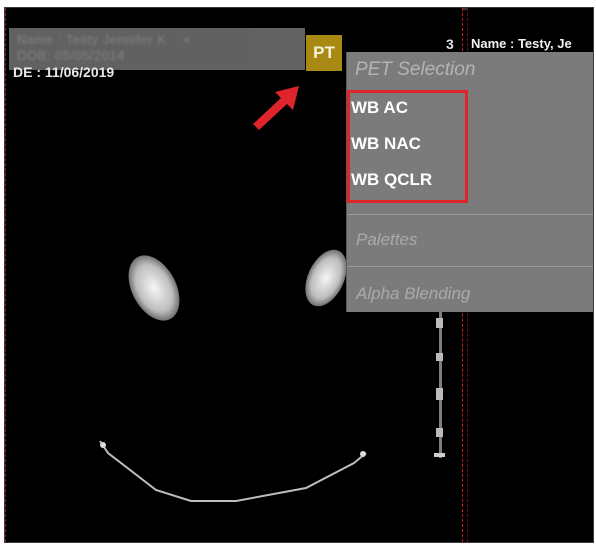 This screenshot has height=545, width=596. Describe the element at coordinates (450, 44) in the screenshot. I see `viewport-number: 3` at that location.